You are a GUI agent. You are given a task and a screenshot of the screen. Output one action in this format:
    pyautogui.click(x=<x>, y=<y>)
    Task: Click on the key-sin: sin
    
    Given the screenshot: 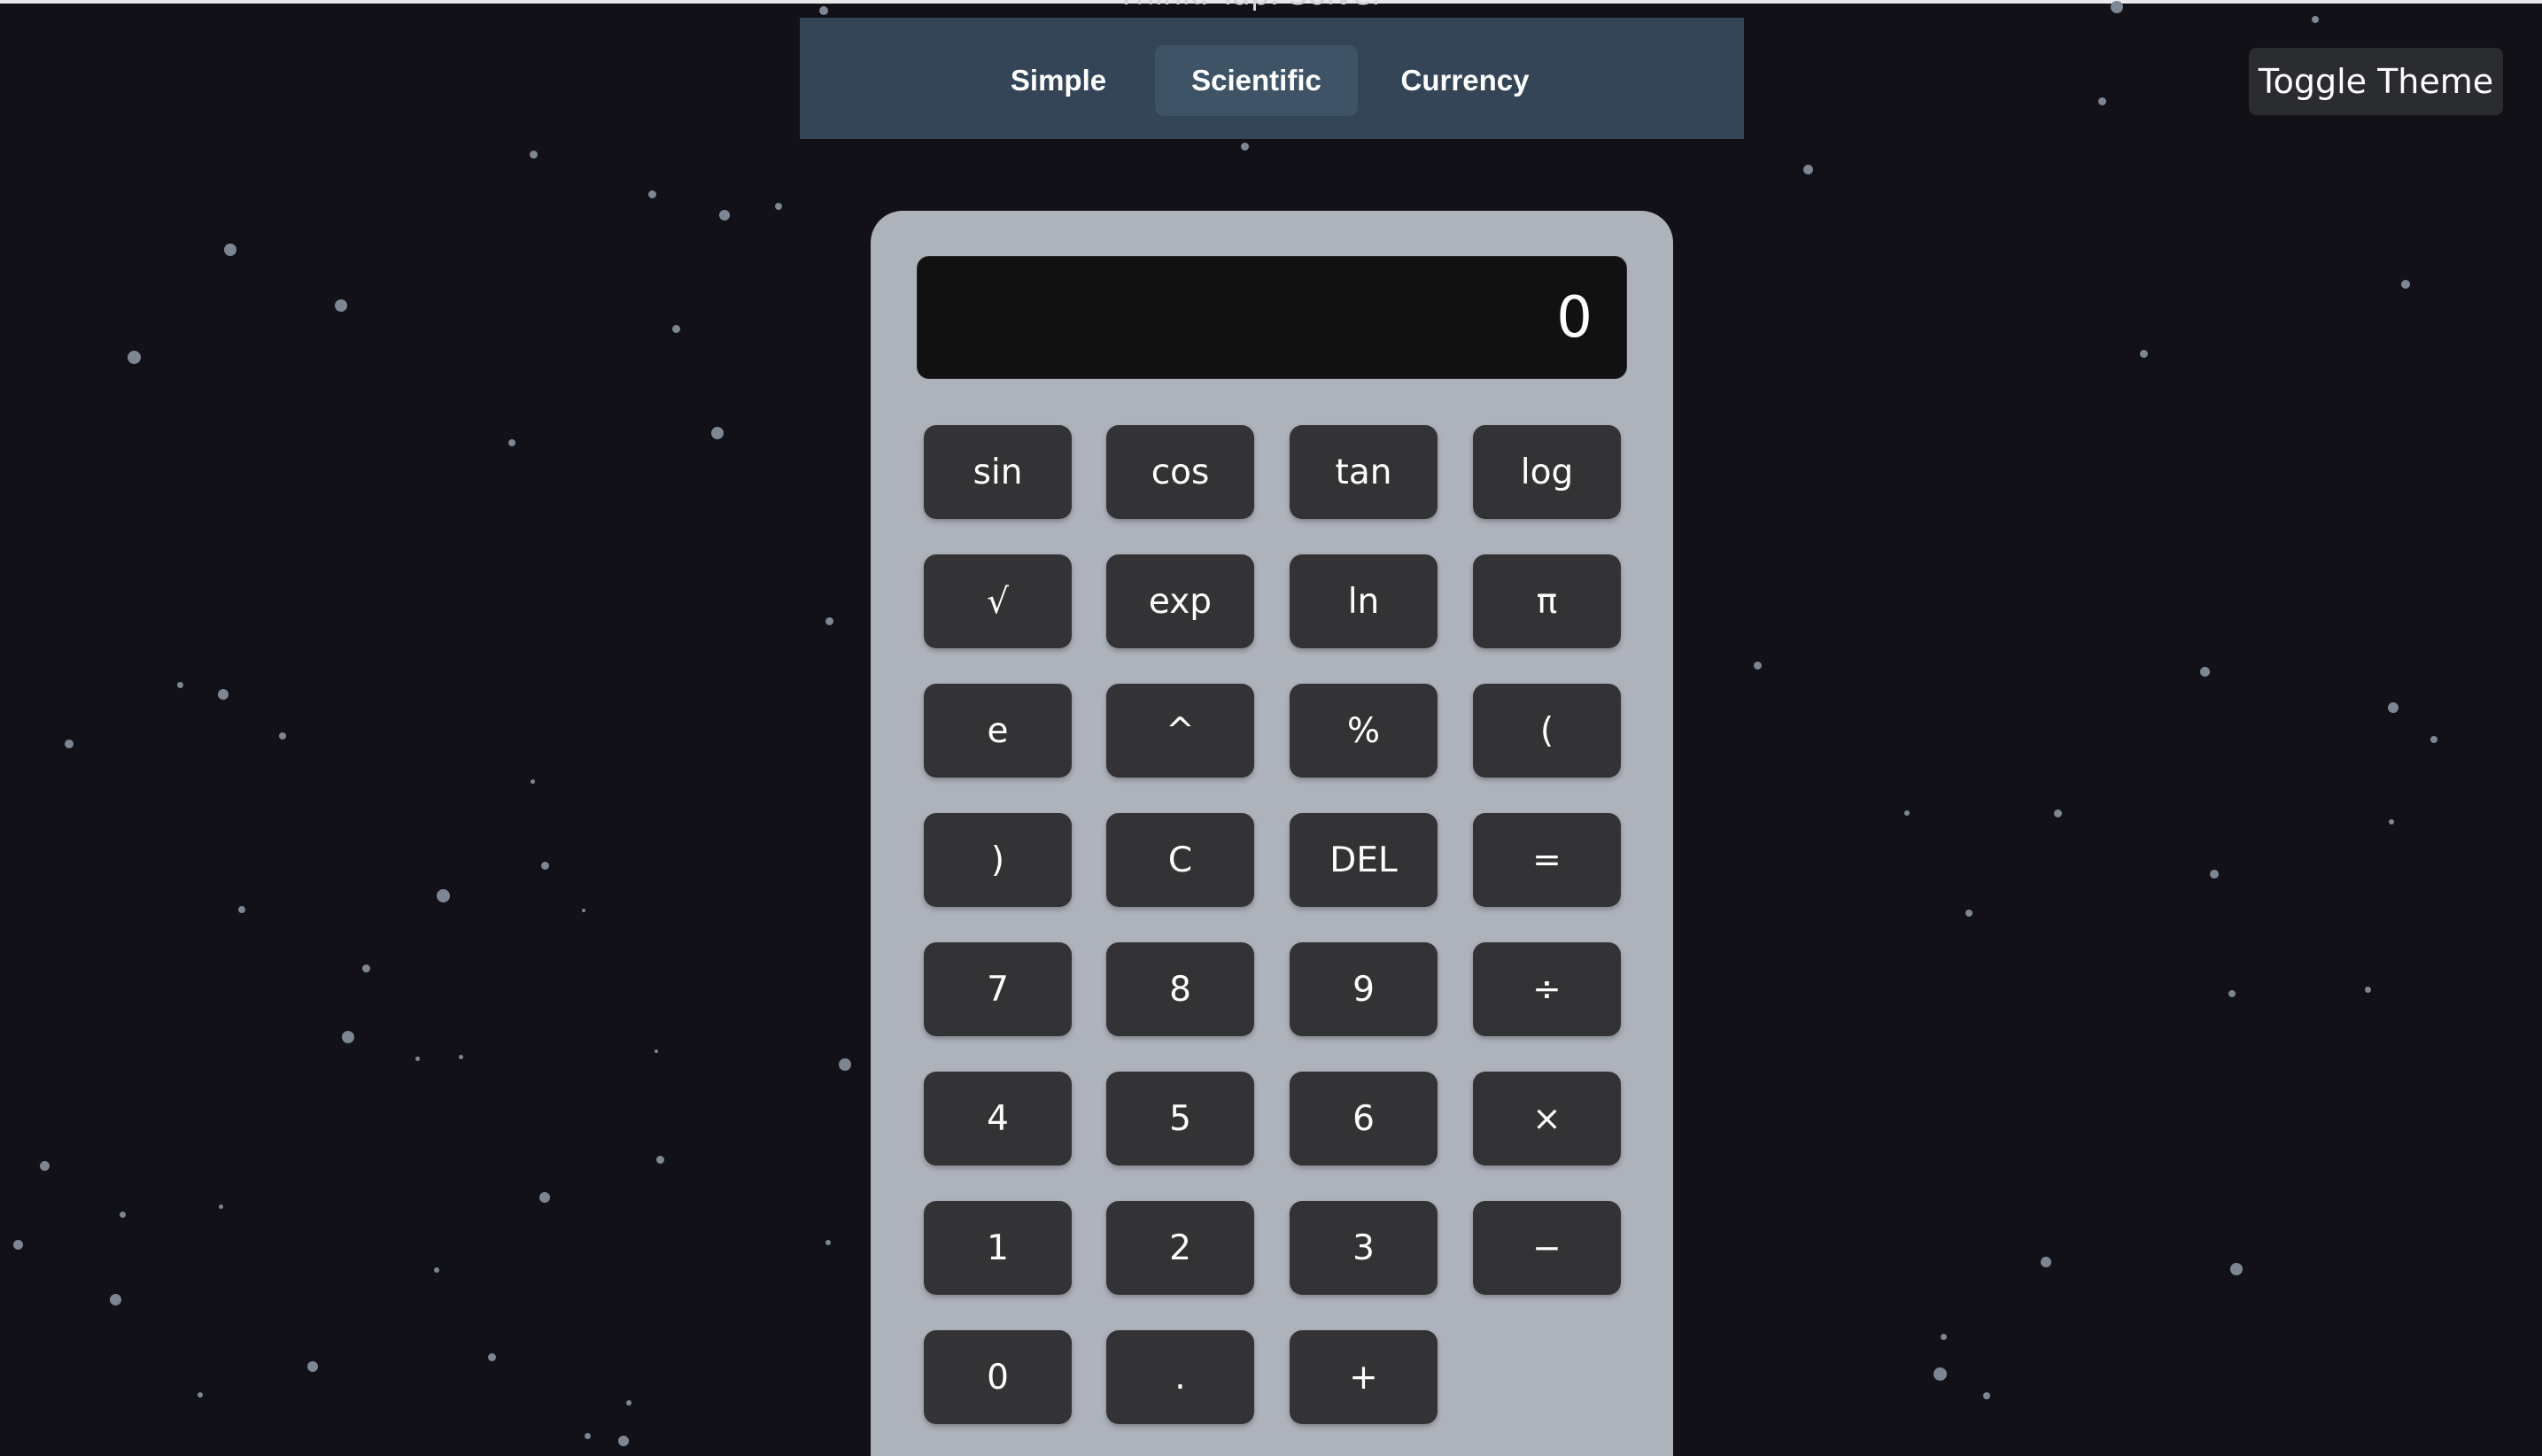 What is the action you would take?
    pyautogui.click(x=998, y=472)
    